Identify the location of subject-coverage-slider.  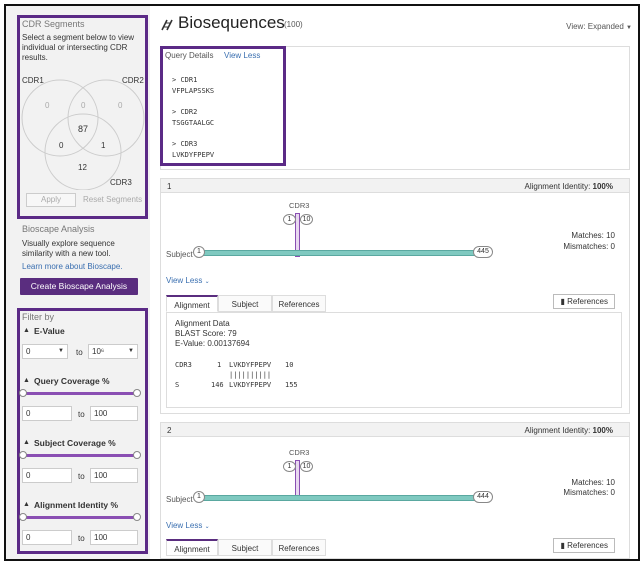
(80, 455).